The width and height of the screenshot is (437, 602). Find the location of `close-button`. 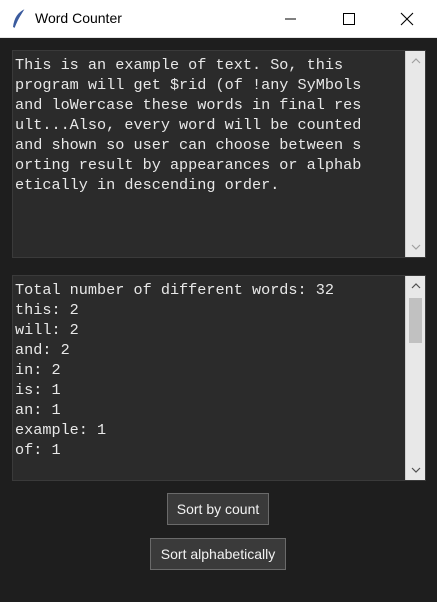

close-button is located at coordinates (407, 19).